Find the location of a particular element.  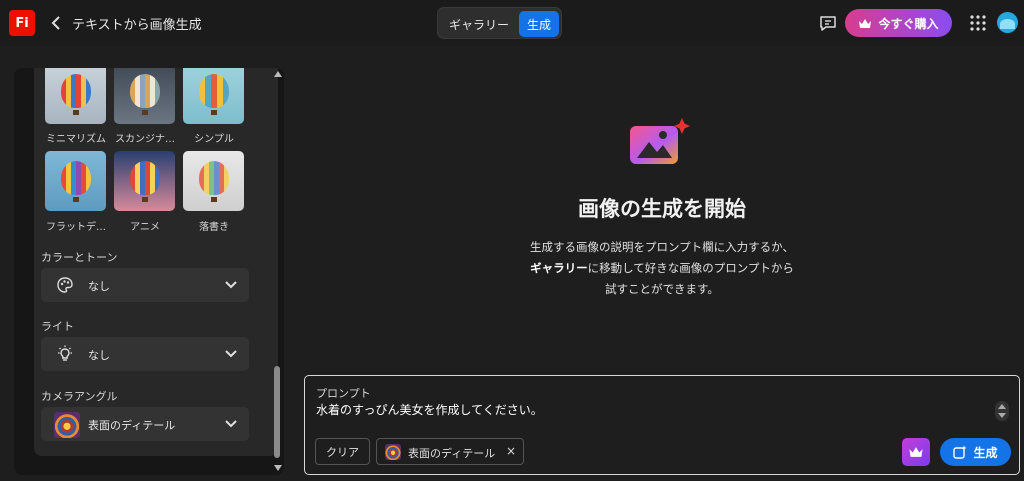

chip-close-icon: × is located at coordinates (511, 451).